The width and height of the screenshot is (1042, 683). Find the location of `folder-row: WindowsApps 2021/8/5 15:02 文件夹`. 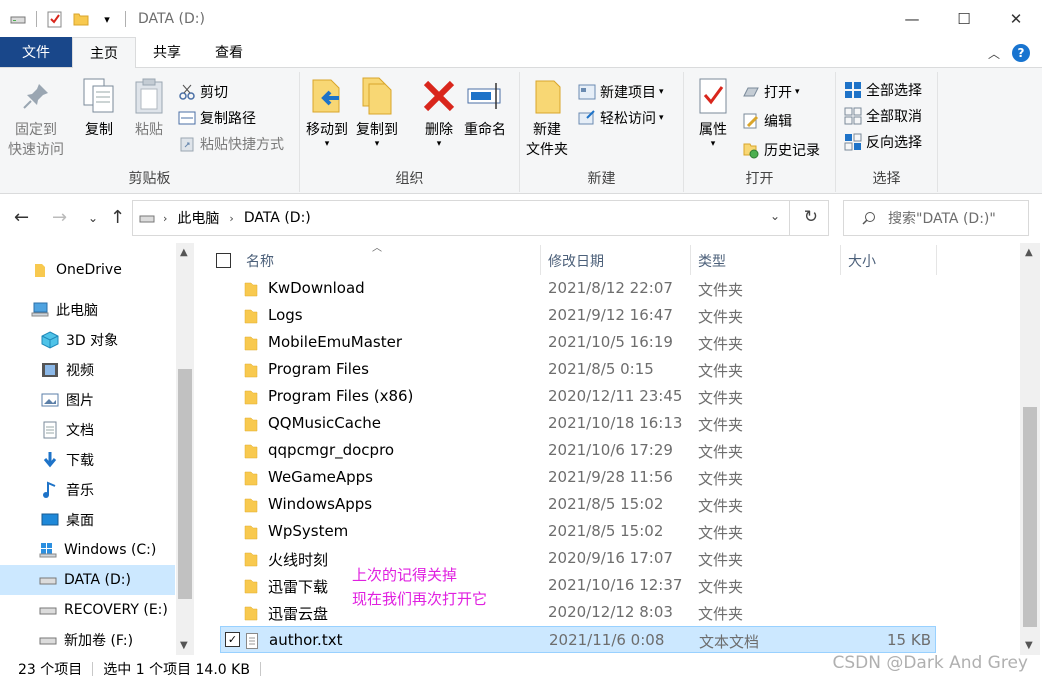

folder-row: WindowsApps 2021/8/5 15:02 文件夹 is located at coordinates (578, 504).